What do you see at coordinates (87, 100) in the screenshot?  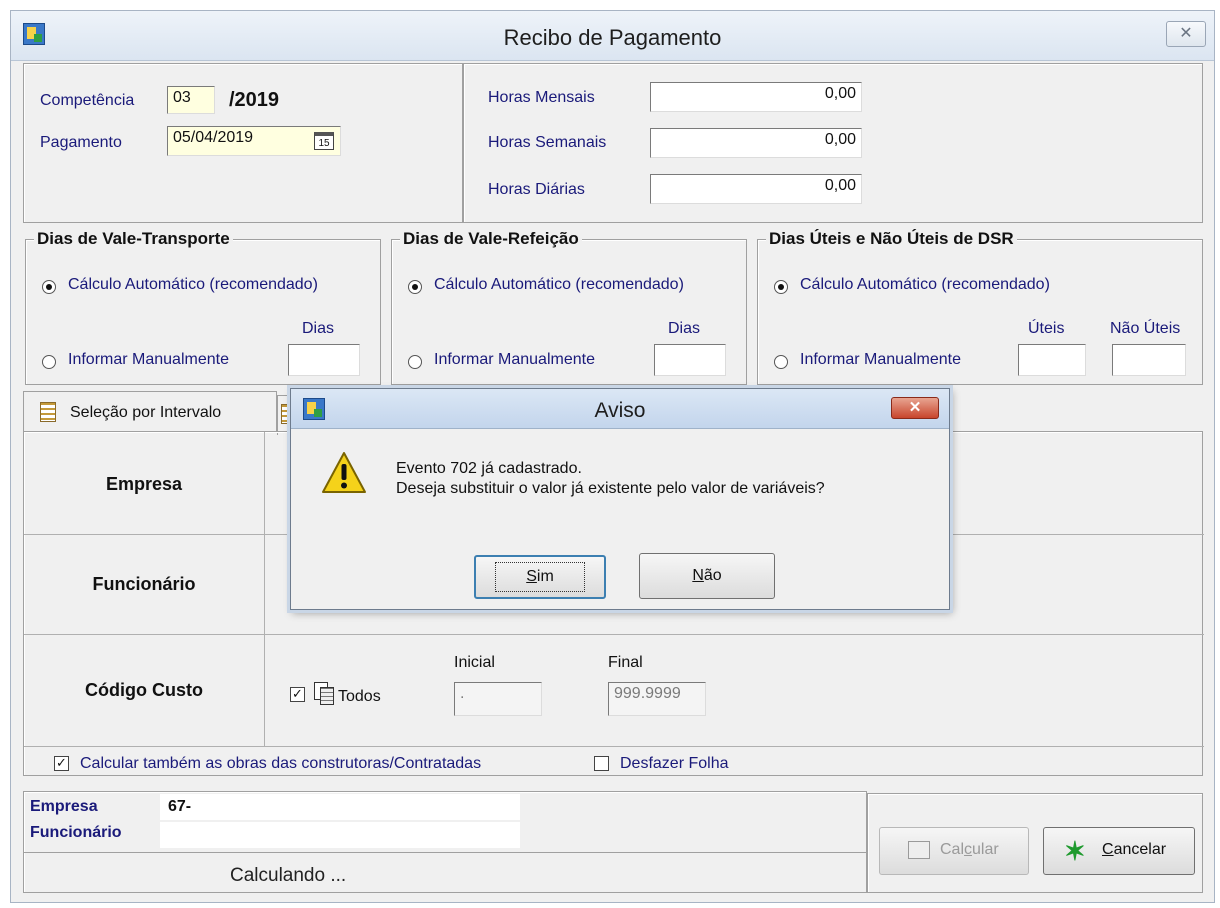 I see `competencia-label: Competência` at bounding box center [87, 100].